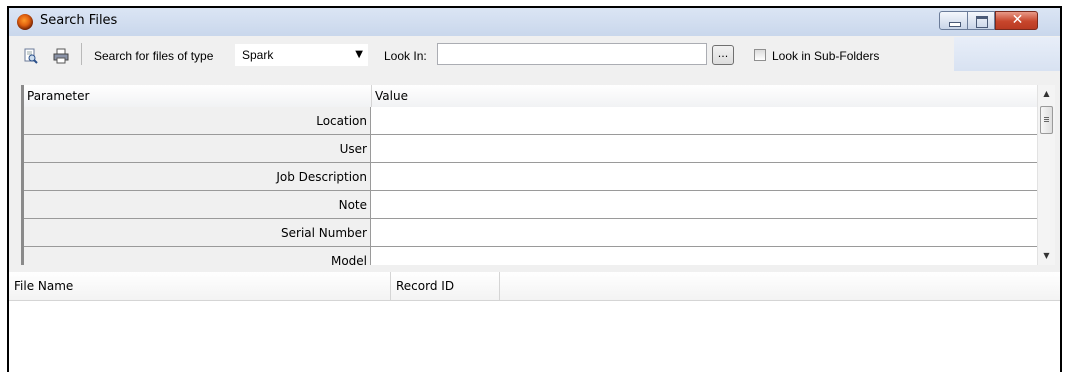 This screenshot has height=372, width=1070. Describe the element at coordinates (760, 55) in the screenshot. I see `subfolders-checkbox` at that location.